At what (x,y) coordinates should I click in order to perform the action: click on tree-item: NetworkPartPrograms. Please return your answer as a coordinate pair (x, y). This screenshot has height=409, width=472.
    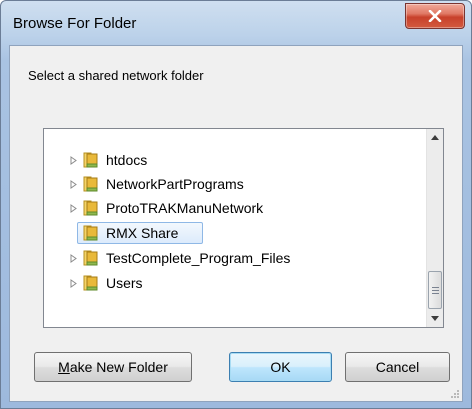
    Looking at the image, I should click on (230, 184).